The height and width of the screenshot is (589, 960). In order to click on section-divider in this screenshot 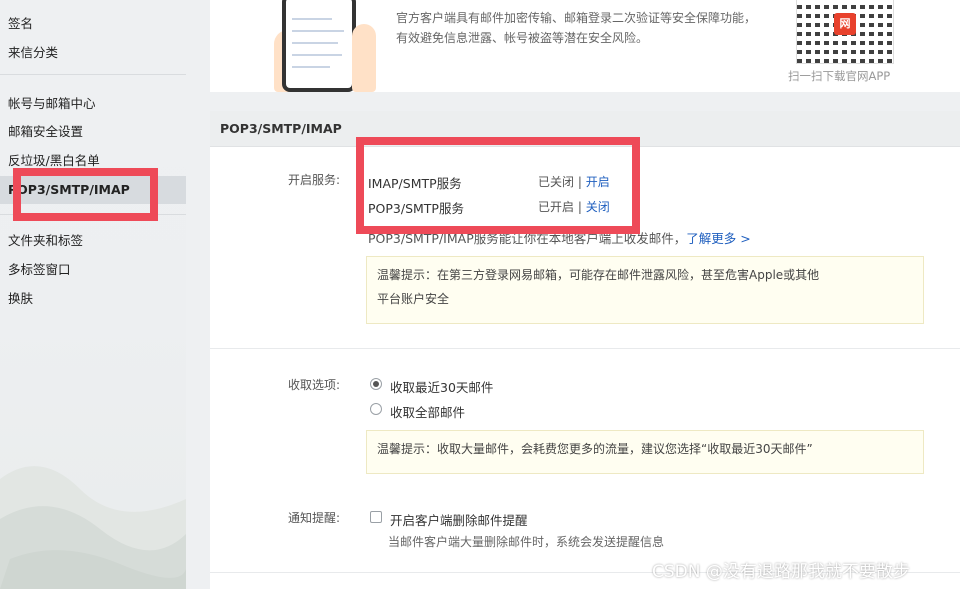, I will do `click(585, 348)`.